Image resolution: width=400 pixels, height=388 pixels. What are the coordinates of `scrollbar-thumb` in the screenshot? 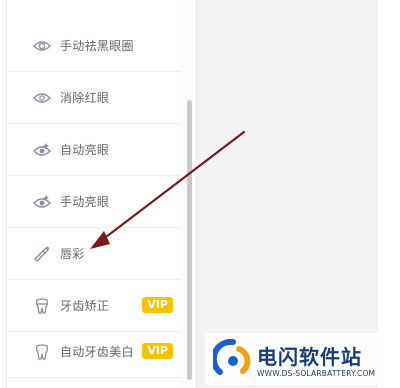 It's located at (189, 240).